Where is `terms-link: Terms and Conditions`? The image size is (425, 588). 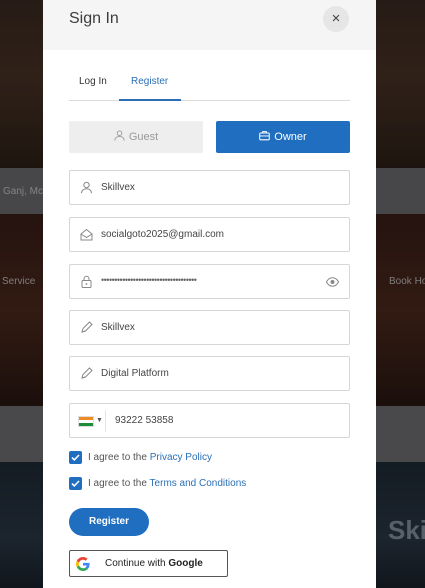
terms-link: Terms and Conditions is located at coordinates (198, 483).